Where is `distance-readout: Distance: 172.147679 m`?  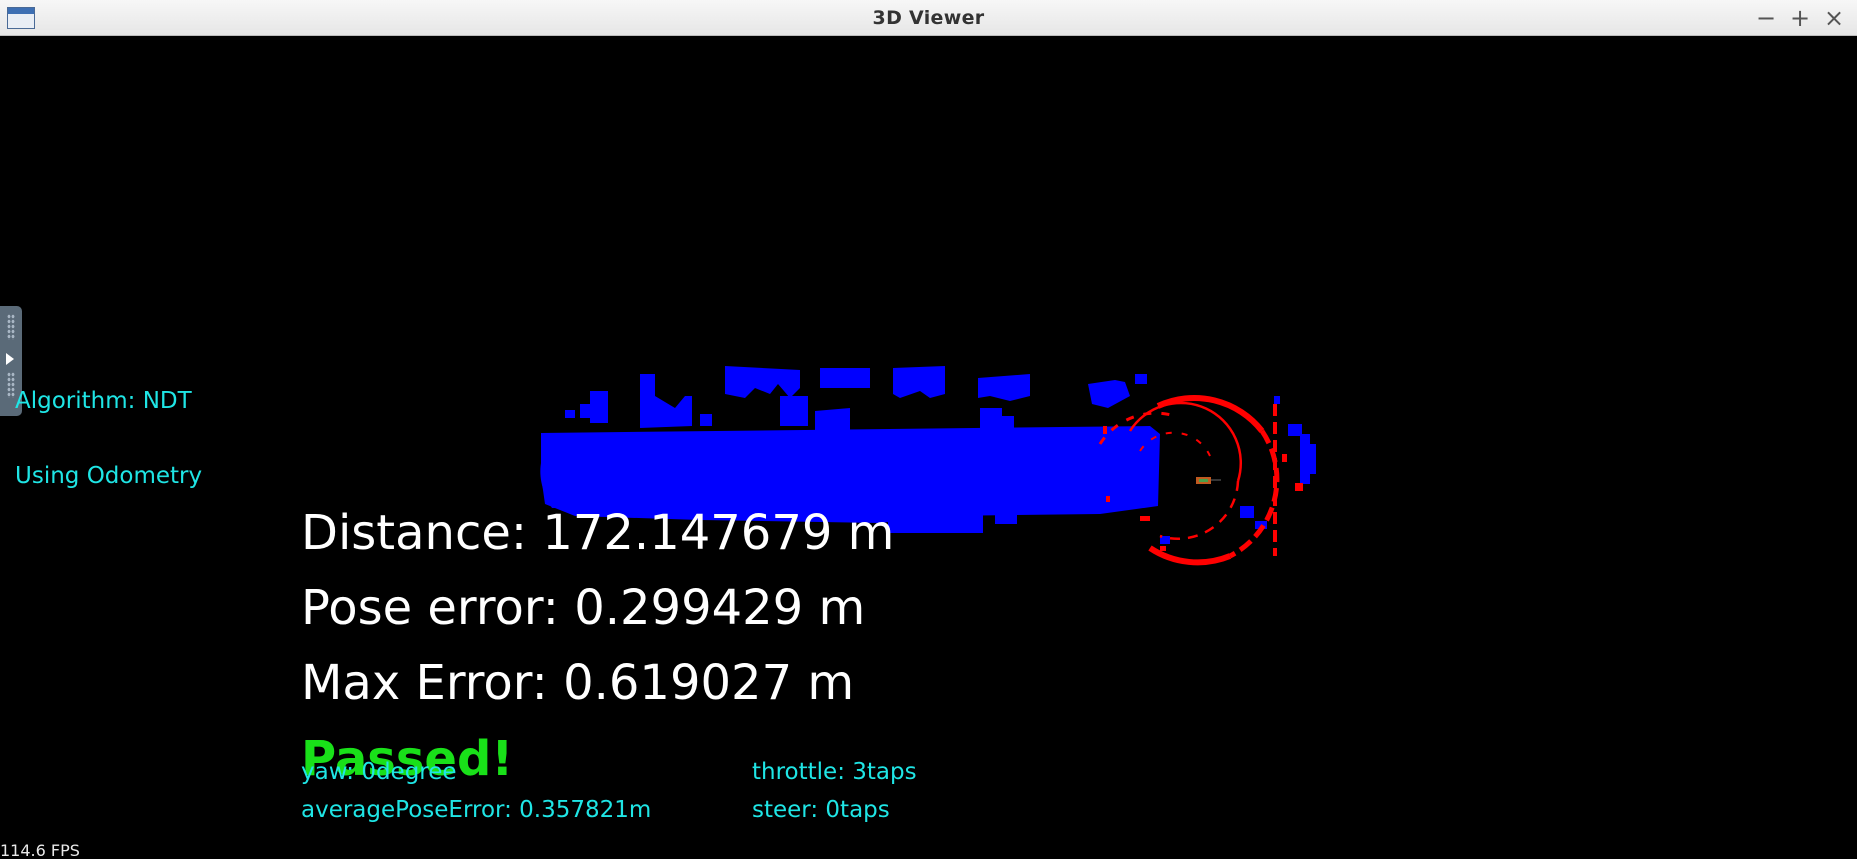 distance-readout: Distance: 172.147679 m is located at coordinates (598, 533).